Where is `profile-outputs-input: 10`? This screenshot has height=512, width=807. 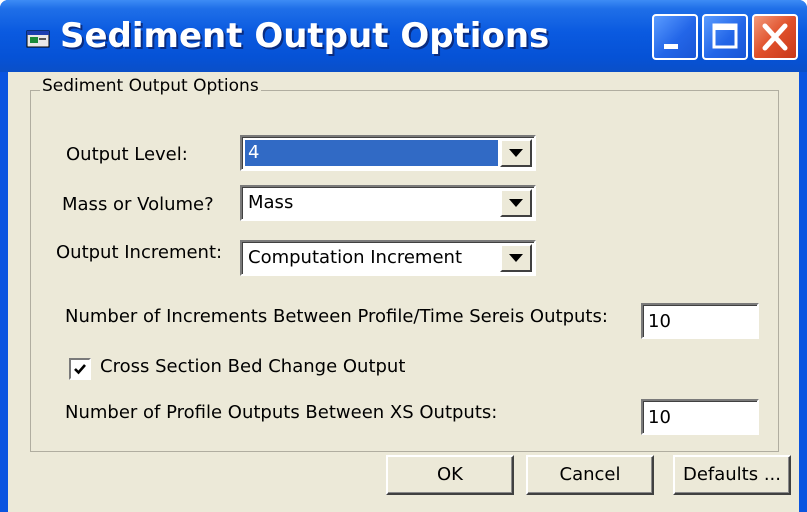
profile-outputs-input: 10 is located at coordinates (700, 417).